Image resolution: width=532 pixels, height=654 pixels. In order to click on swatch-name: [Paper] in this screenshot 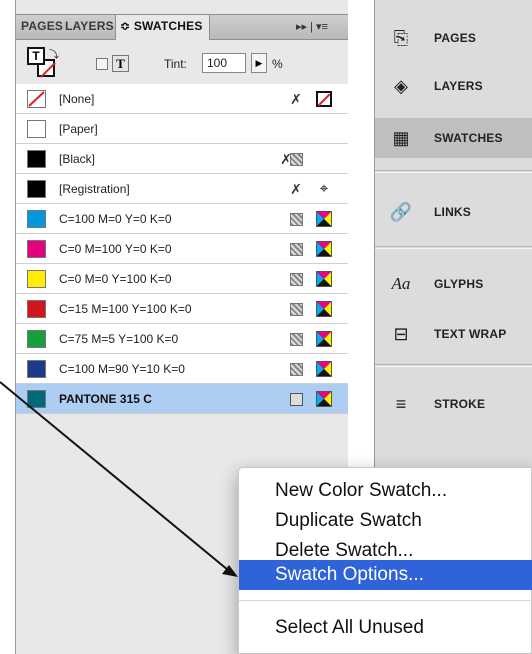, I will do `click(78, 129)`.